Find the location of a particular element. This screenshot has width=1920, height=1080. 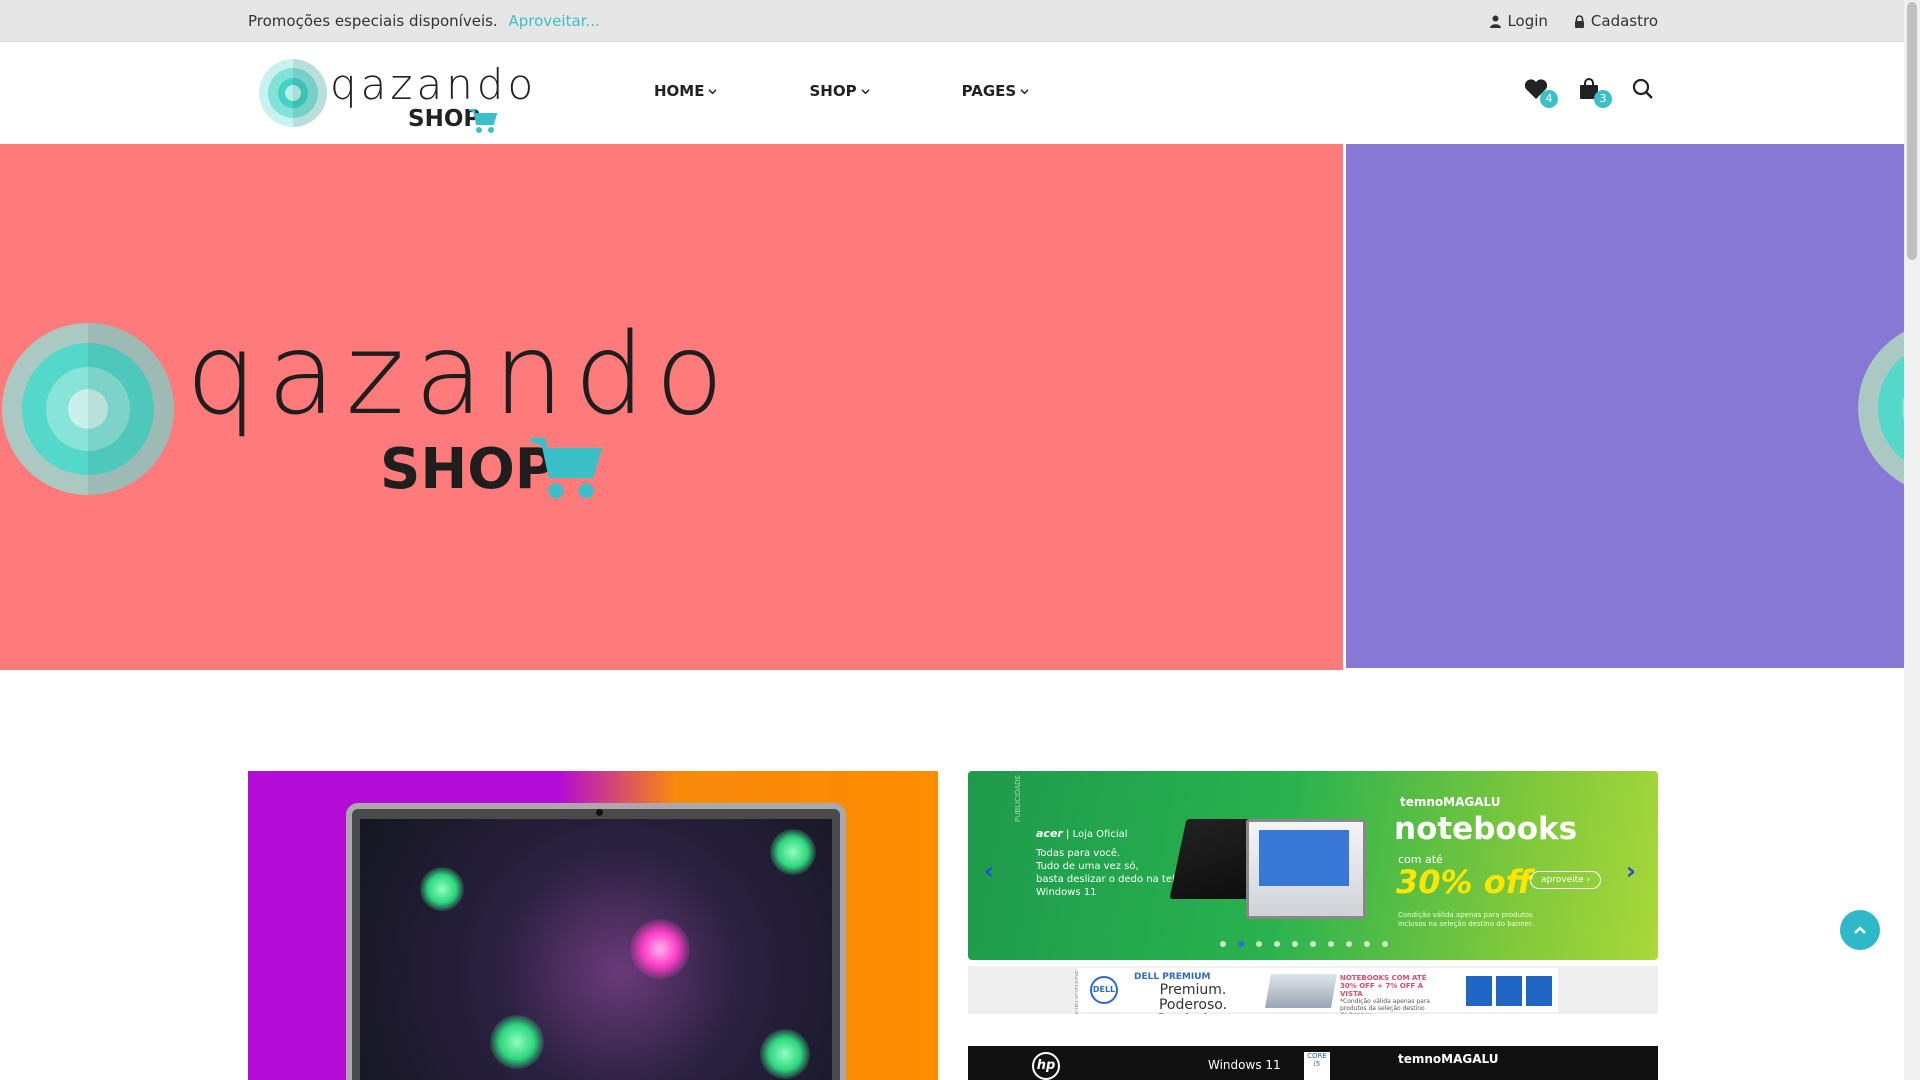

hero-logo-circles-icon is located at coordinates (88, 409).